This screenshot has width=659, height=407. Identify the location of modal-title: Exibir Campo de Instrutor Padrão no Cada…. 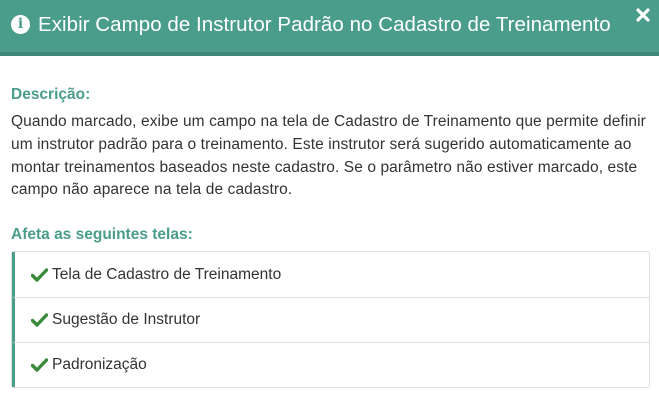
(324, 24).